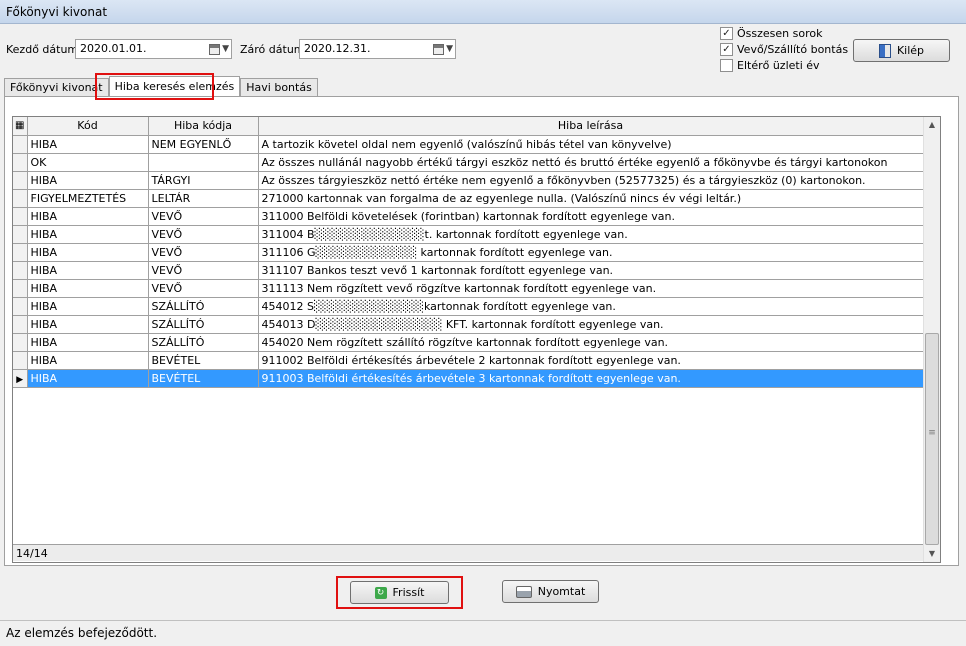  I want to click on print-button: Nyomtat, so click(550, 591).